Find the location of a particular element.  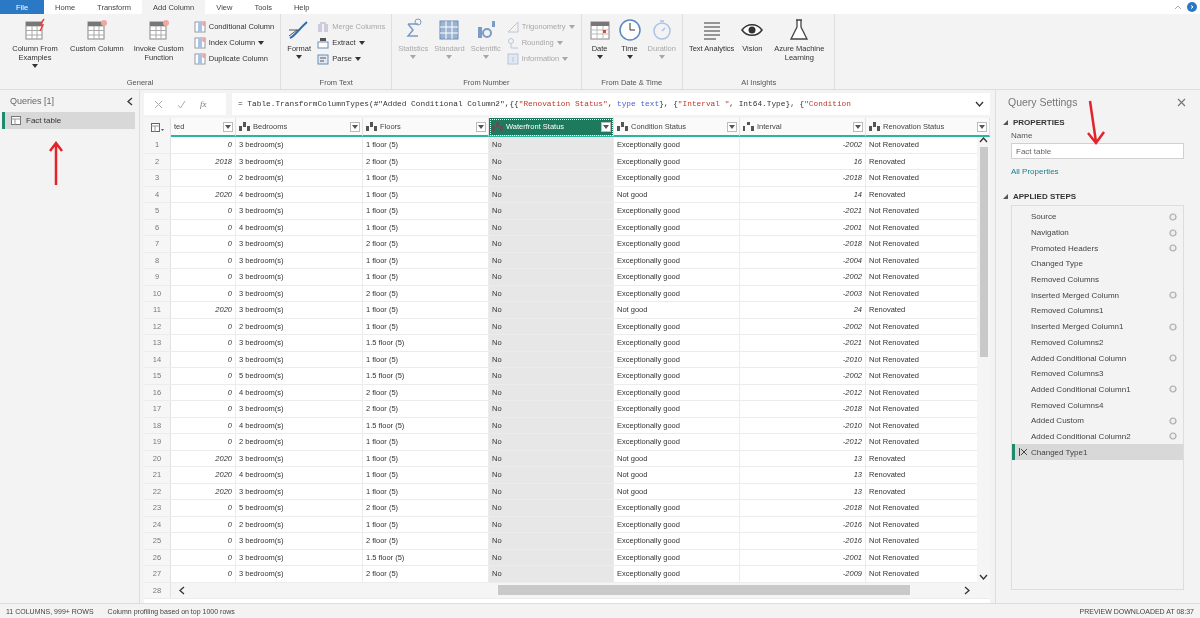

merge-icon is located at coordinates (323, 26).